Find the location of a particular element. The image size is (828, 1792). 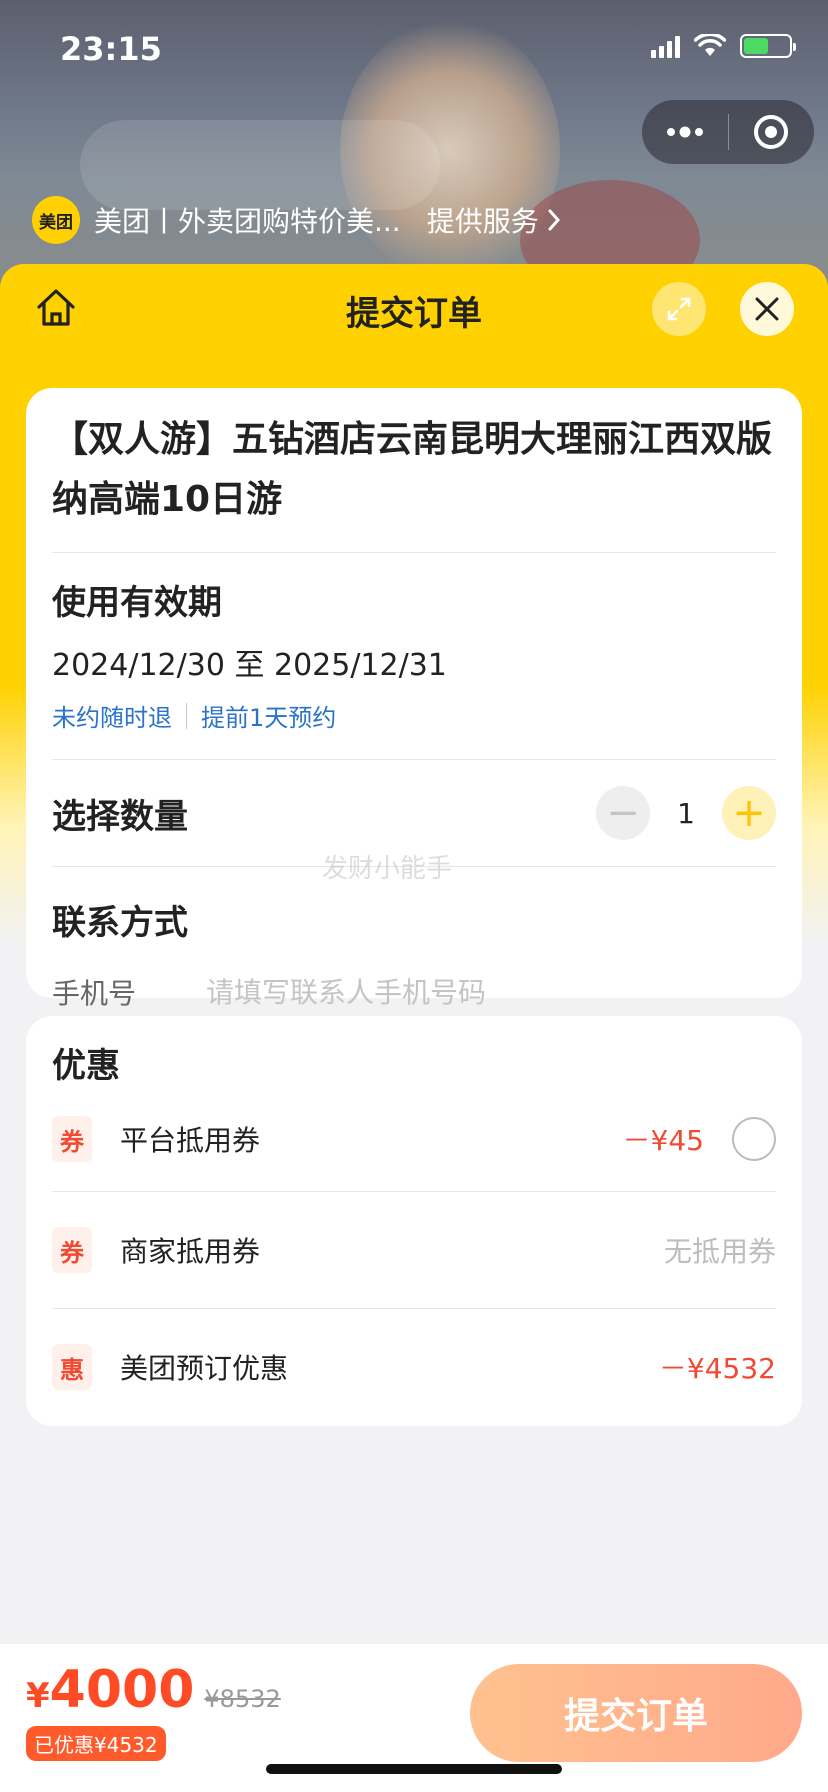

chevron-right-icon is located at coordinates (554, 220).